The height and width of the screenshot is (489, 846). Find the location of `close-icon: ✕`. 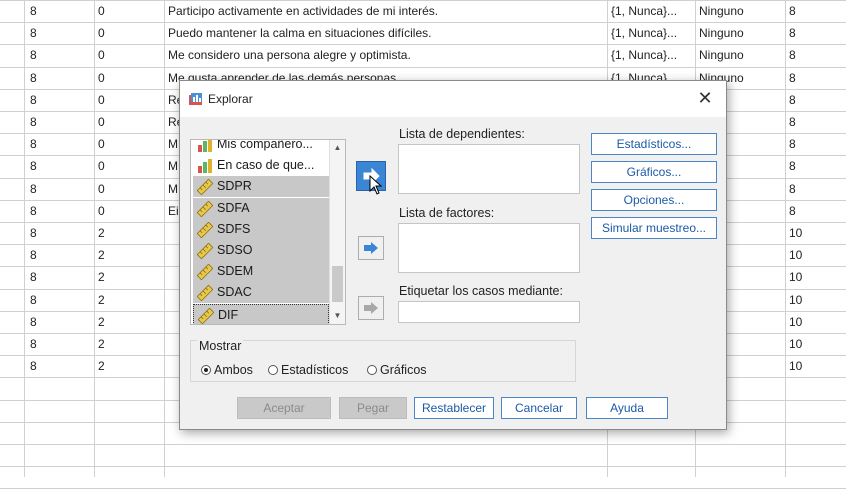

close-icon: ✕ is located at coordinates (705, 98).